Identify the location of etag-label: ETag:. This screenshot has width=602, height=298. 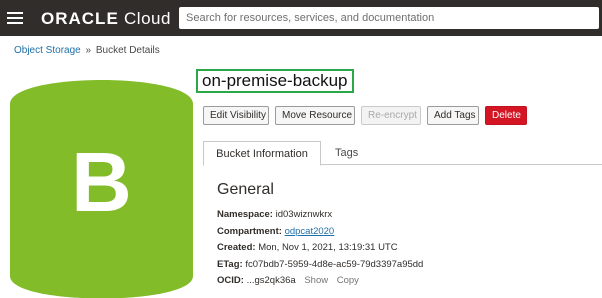
(230, 264).